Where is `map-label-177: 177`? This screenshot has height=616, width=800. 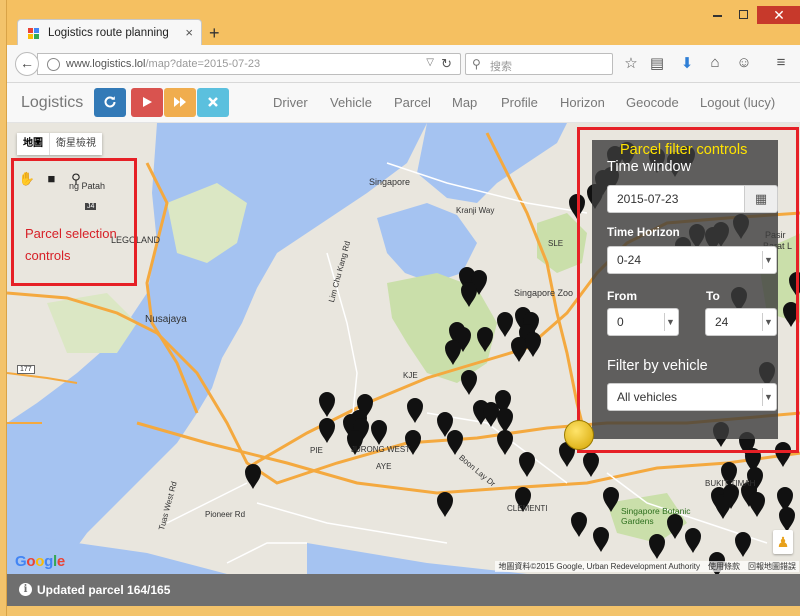
map-label-177: 177 is located at coordinates (26, 369).